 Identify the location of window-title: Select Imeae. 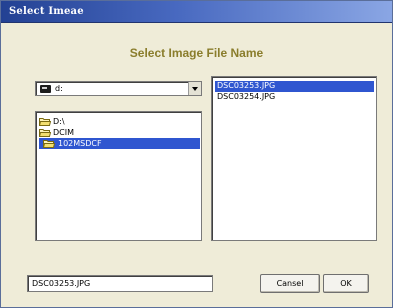
(46, 11).